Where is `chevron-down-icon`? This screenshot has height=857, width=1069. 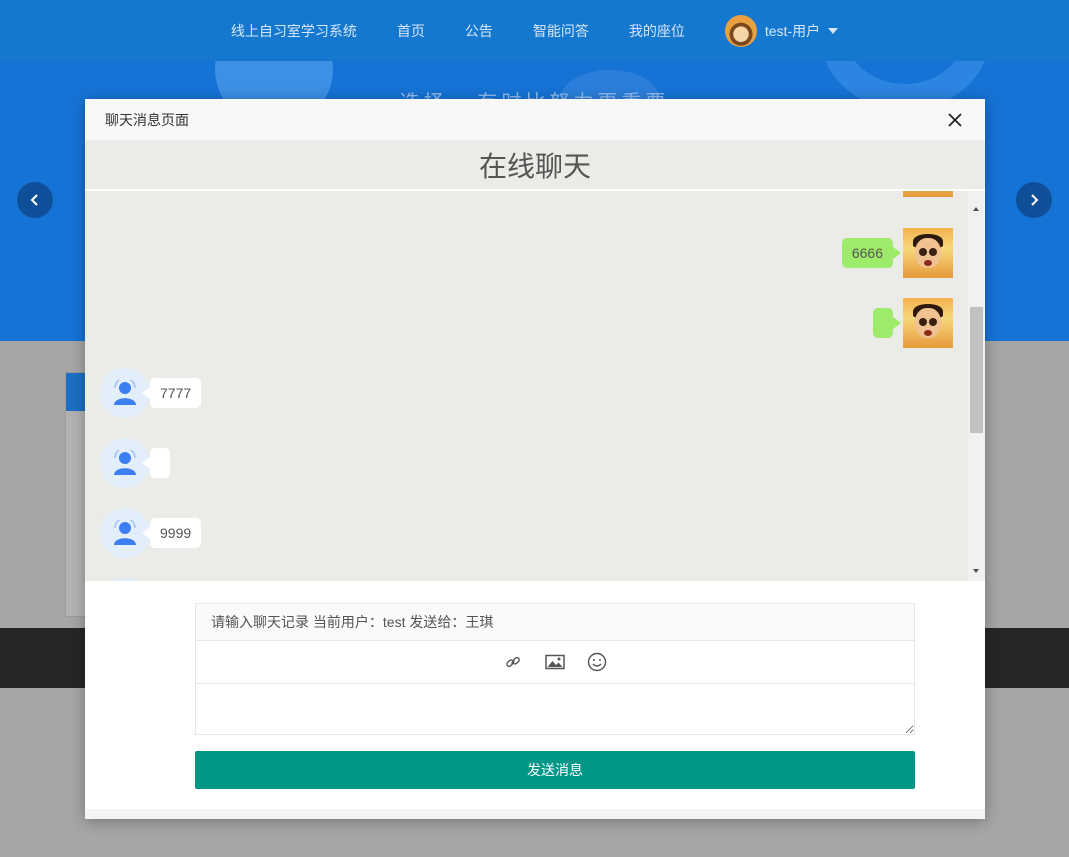
chevron-down-icon is located at coordinates (833, 30).